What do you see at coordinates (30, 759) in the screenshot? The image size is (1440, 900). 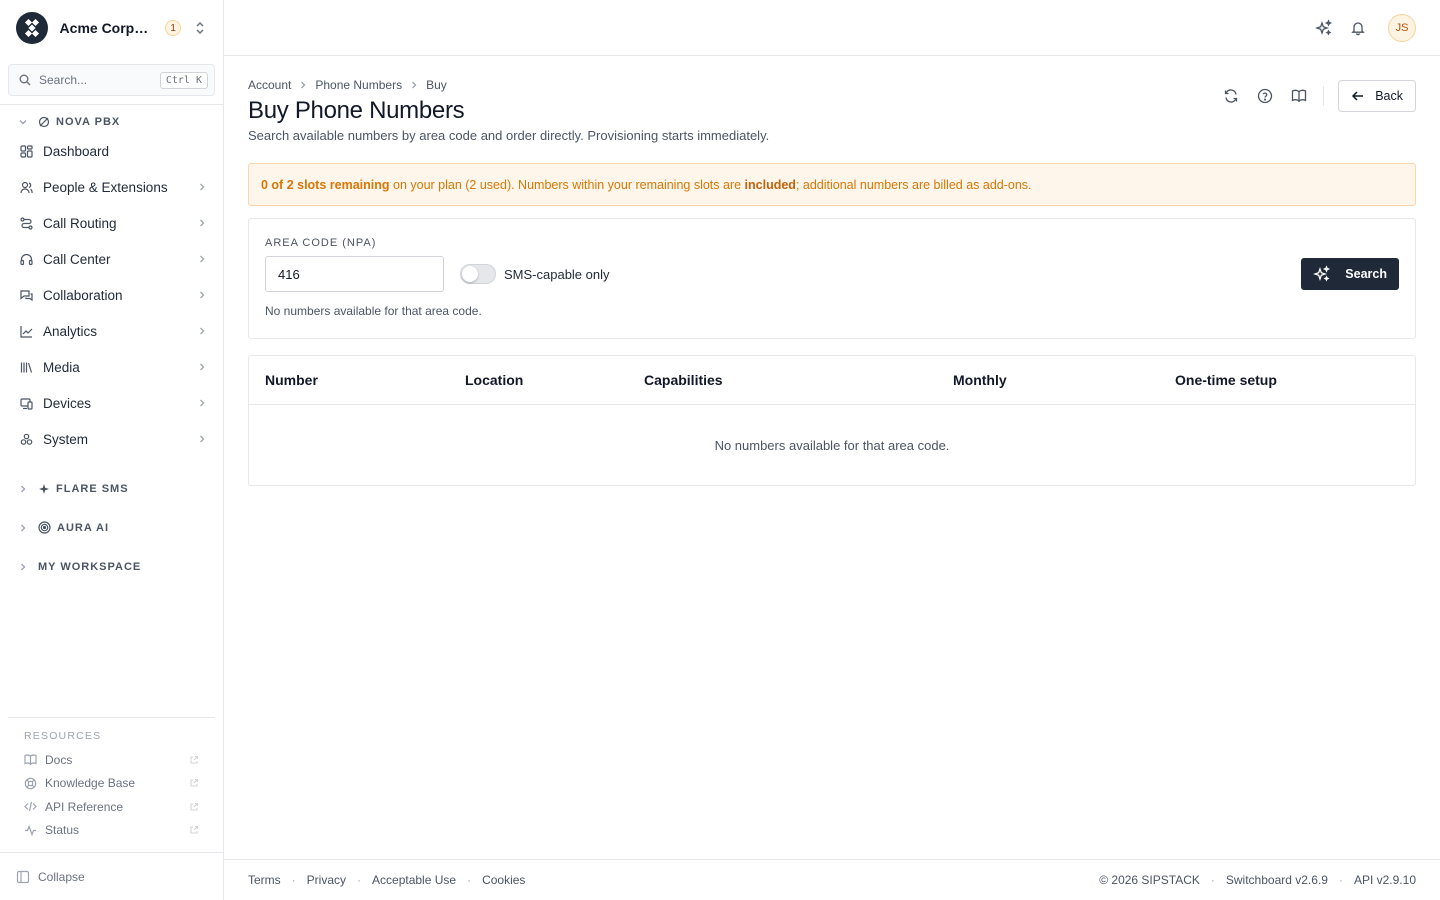 I see `book-icon` at bounding box center [30, 759].